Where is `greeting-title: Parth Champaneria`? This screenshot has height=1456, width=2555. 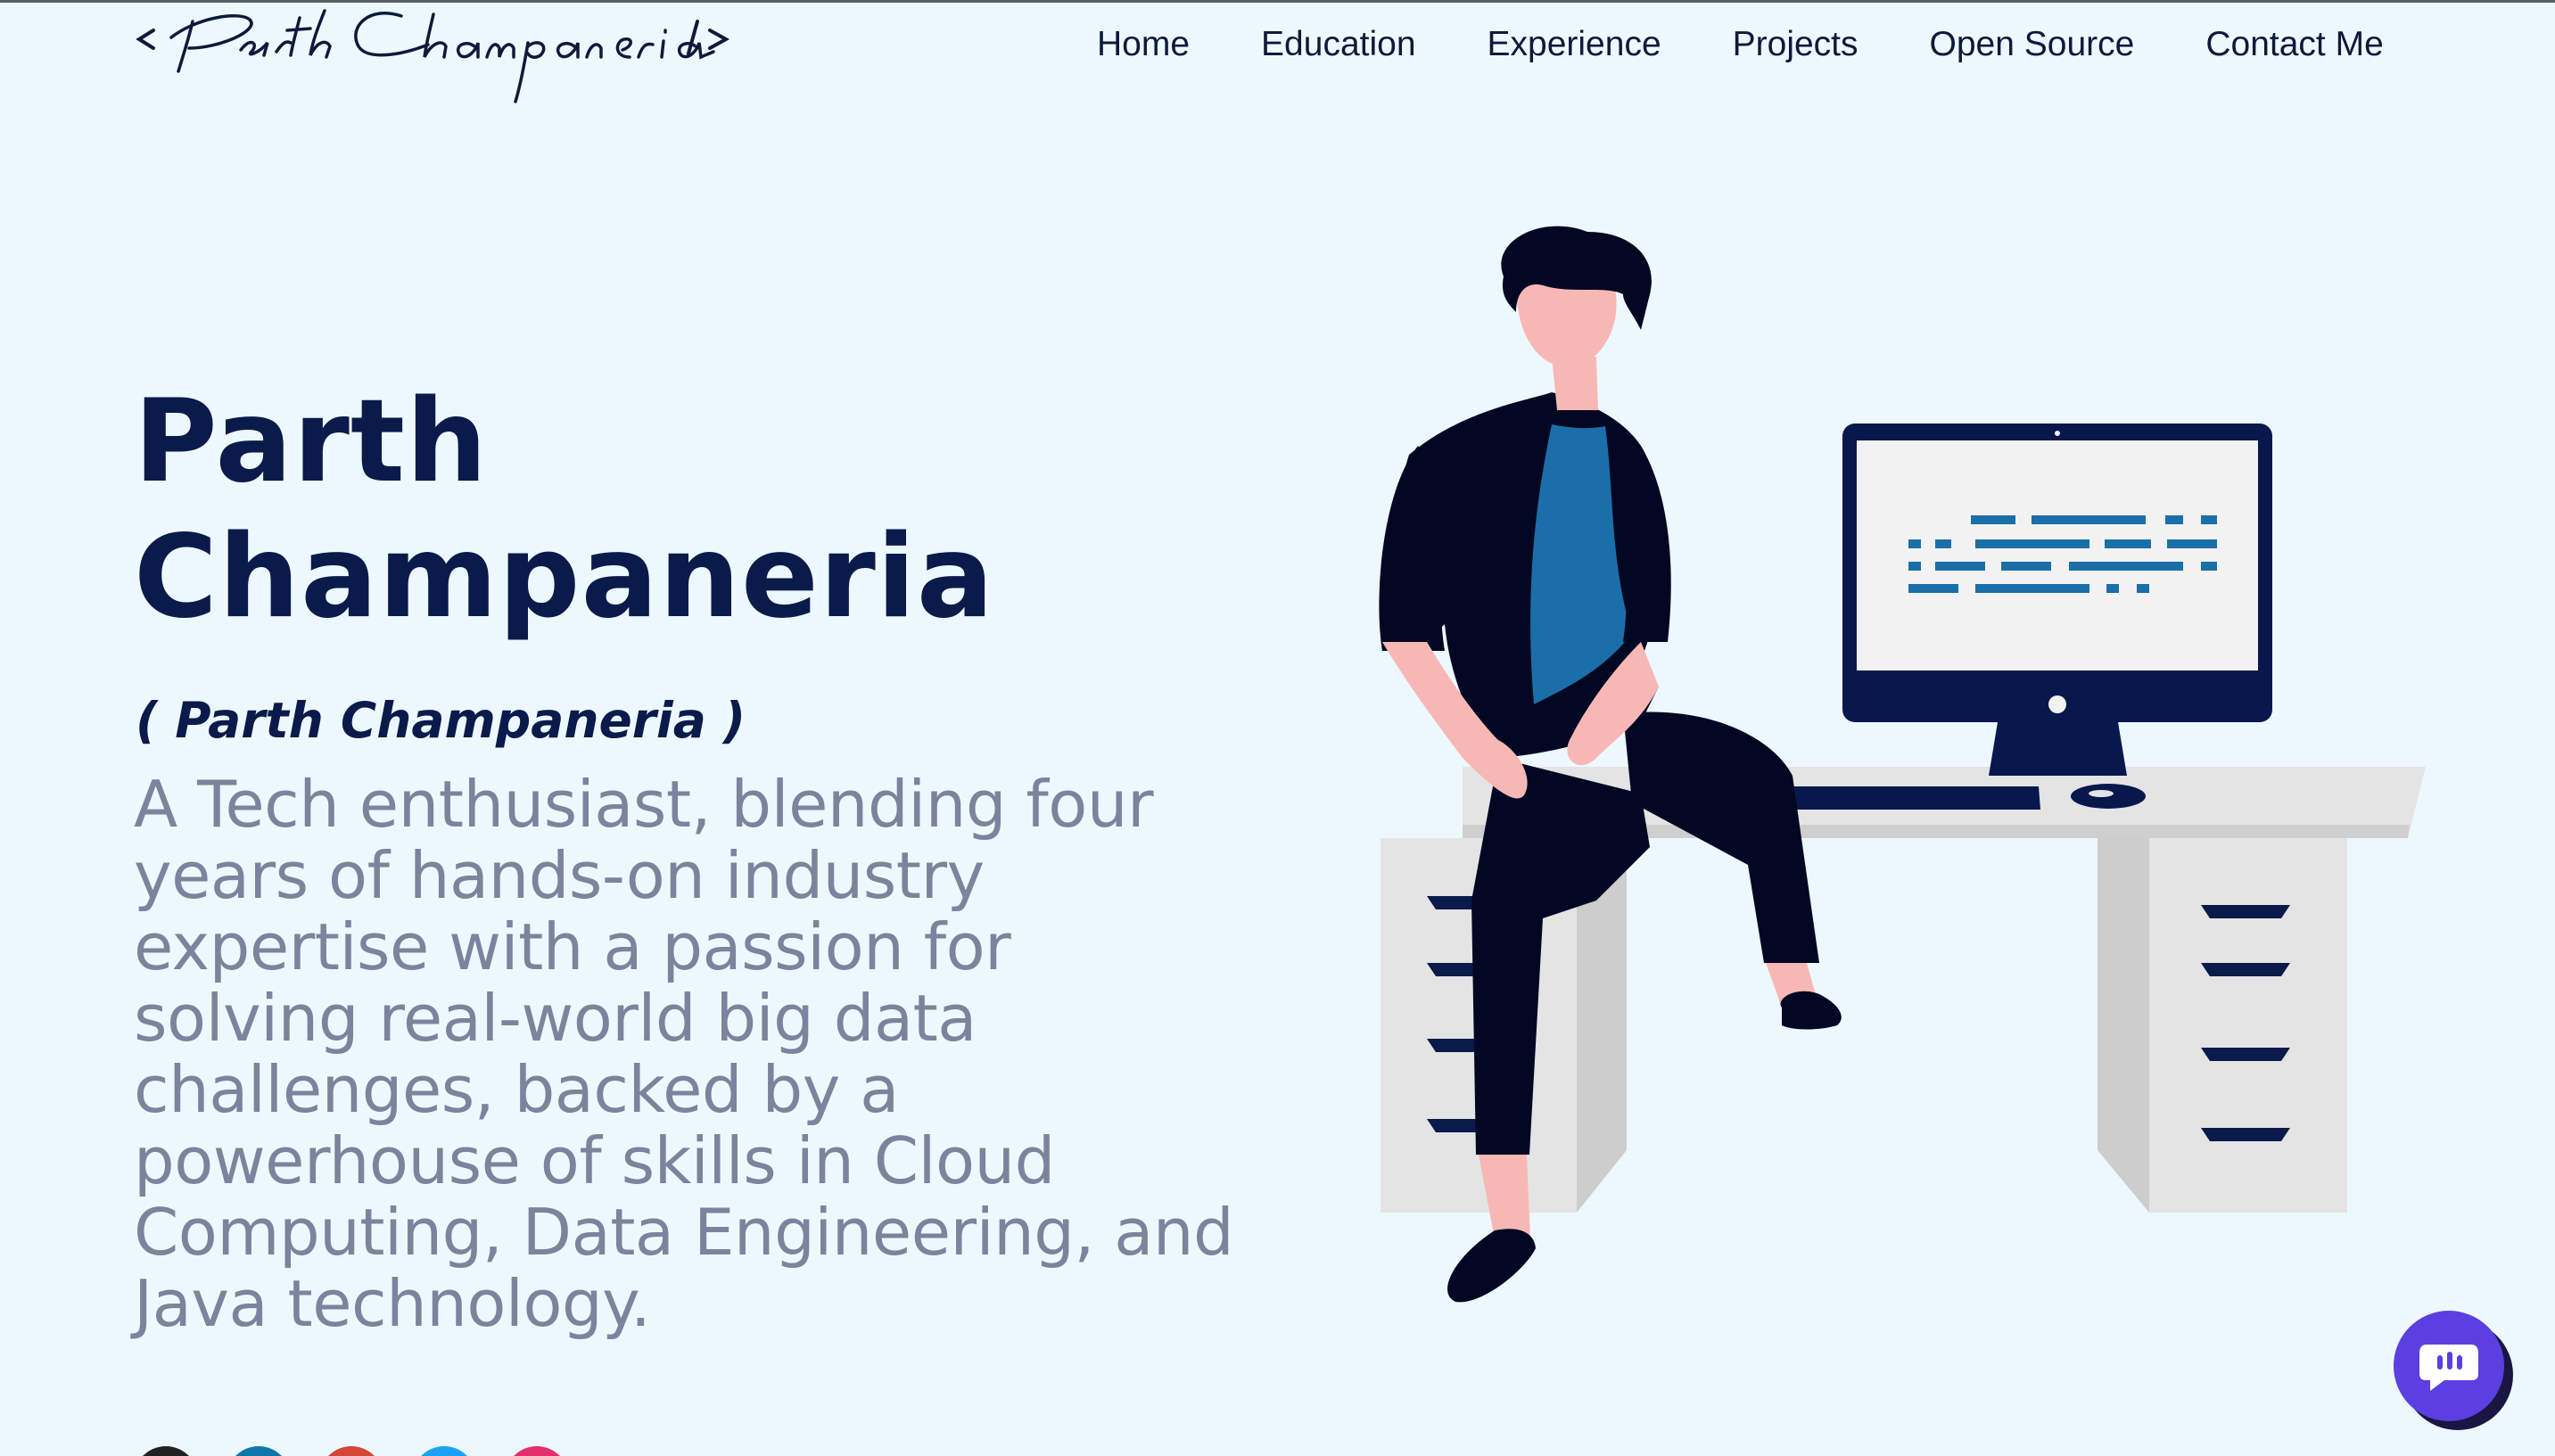
greeting-title: Parth Champaneria is located at coordinates (669, 510).